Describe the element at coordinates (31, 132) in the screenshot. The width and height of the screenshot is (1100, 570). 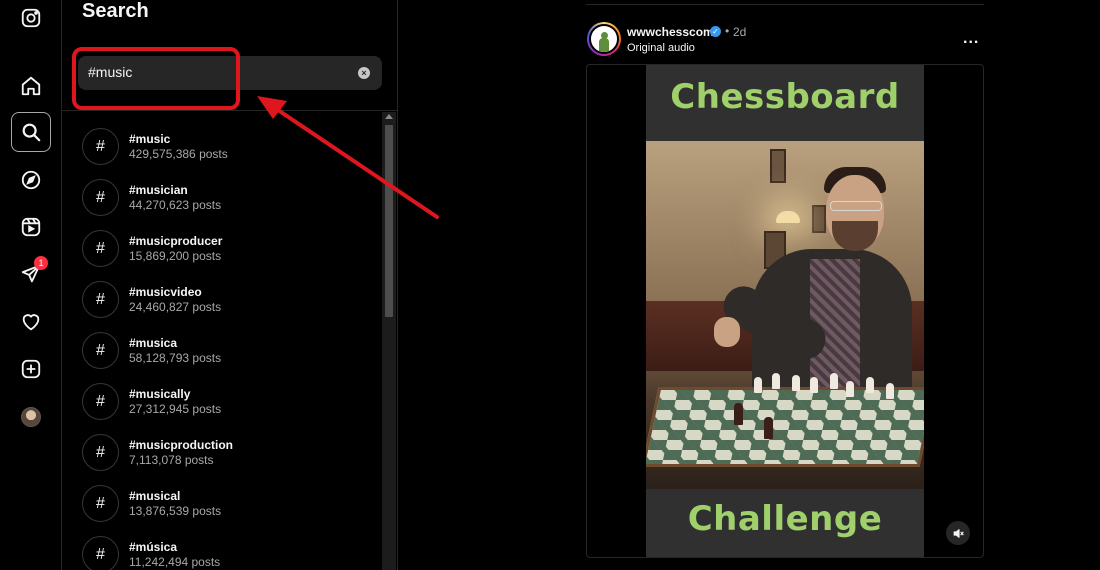
I see `search-icon` at that location.